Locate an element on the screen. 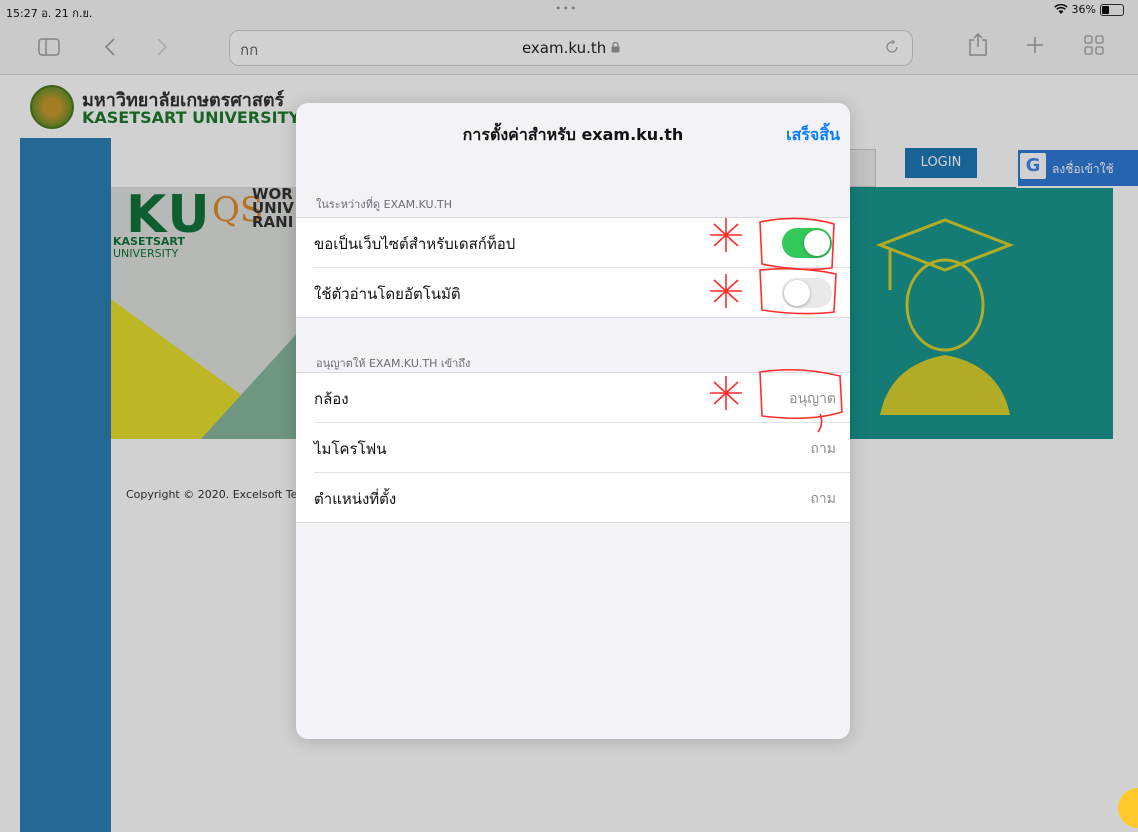 Image resolution: width=1138 pixels, height=832 pixels. desktop-site-toggle is located at coordinates (807, 243).